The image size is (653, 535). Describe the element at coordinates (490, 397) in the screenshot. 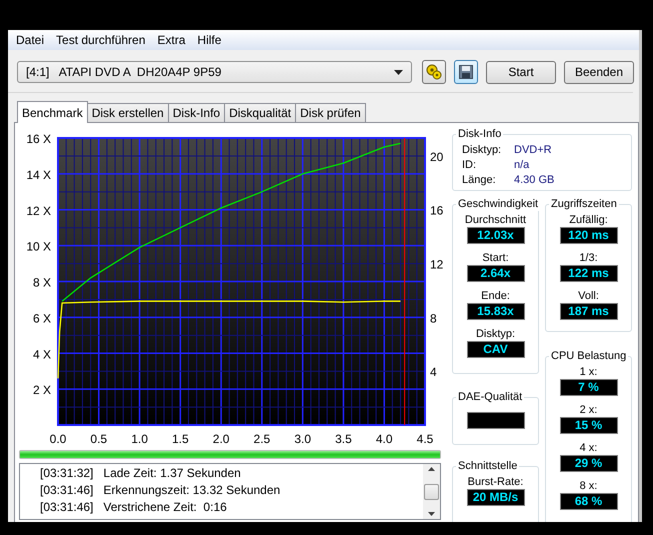

I see `group-title: DAE-Qualität` at that location.